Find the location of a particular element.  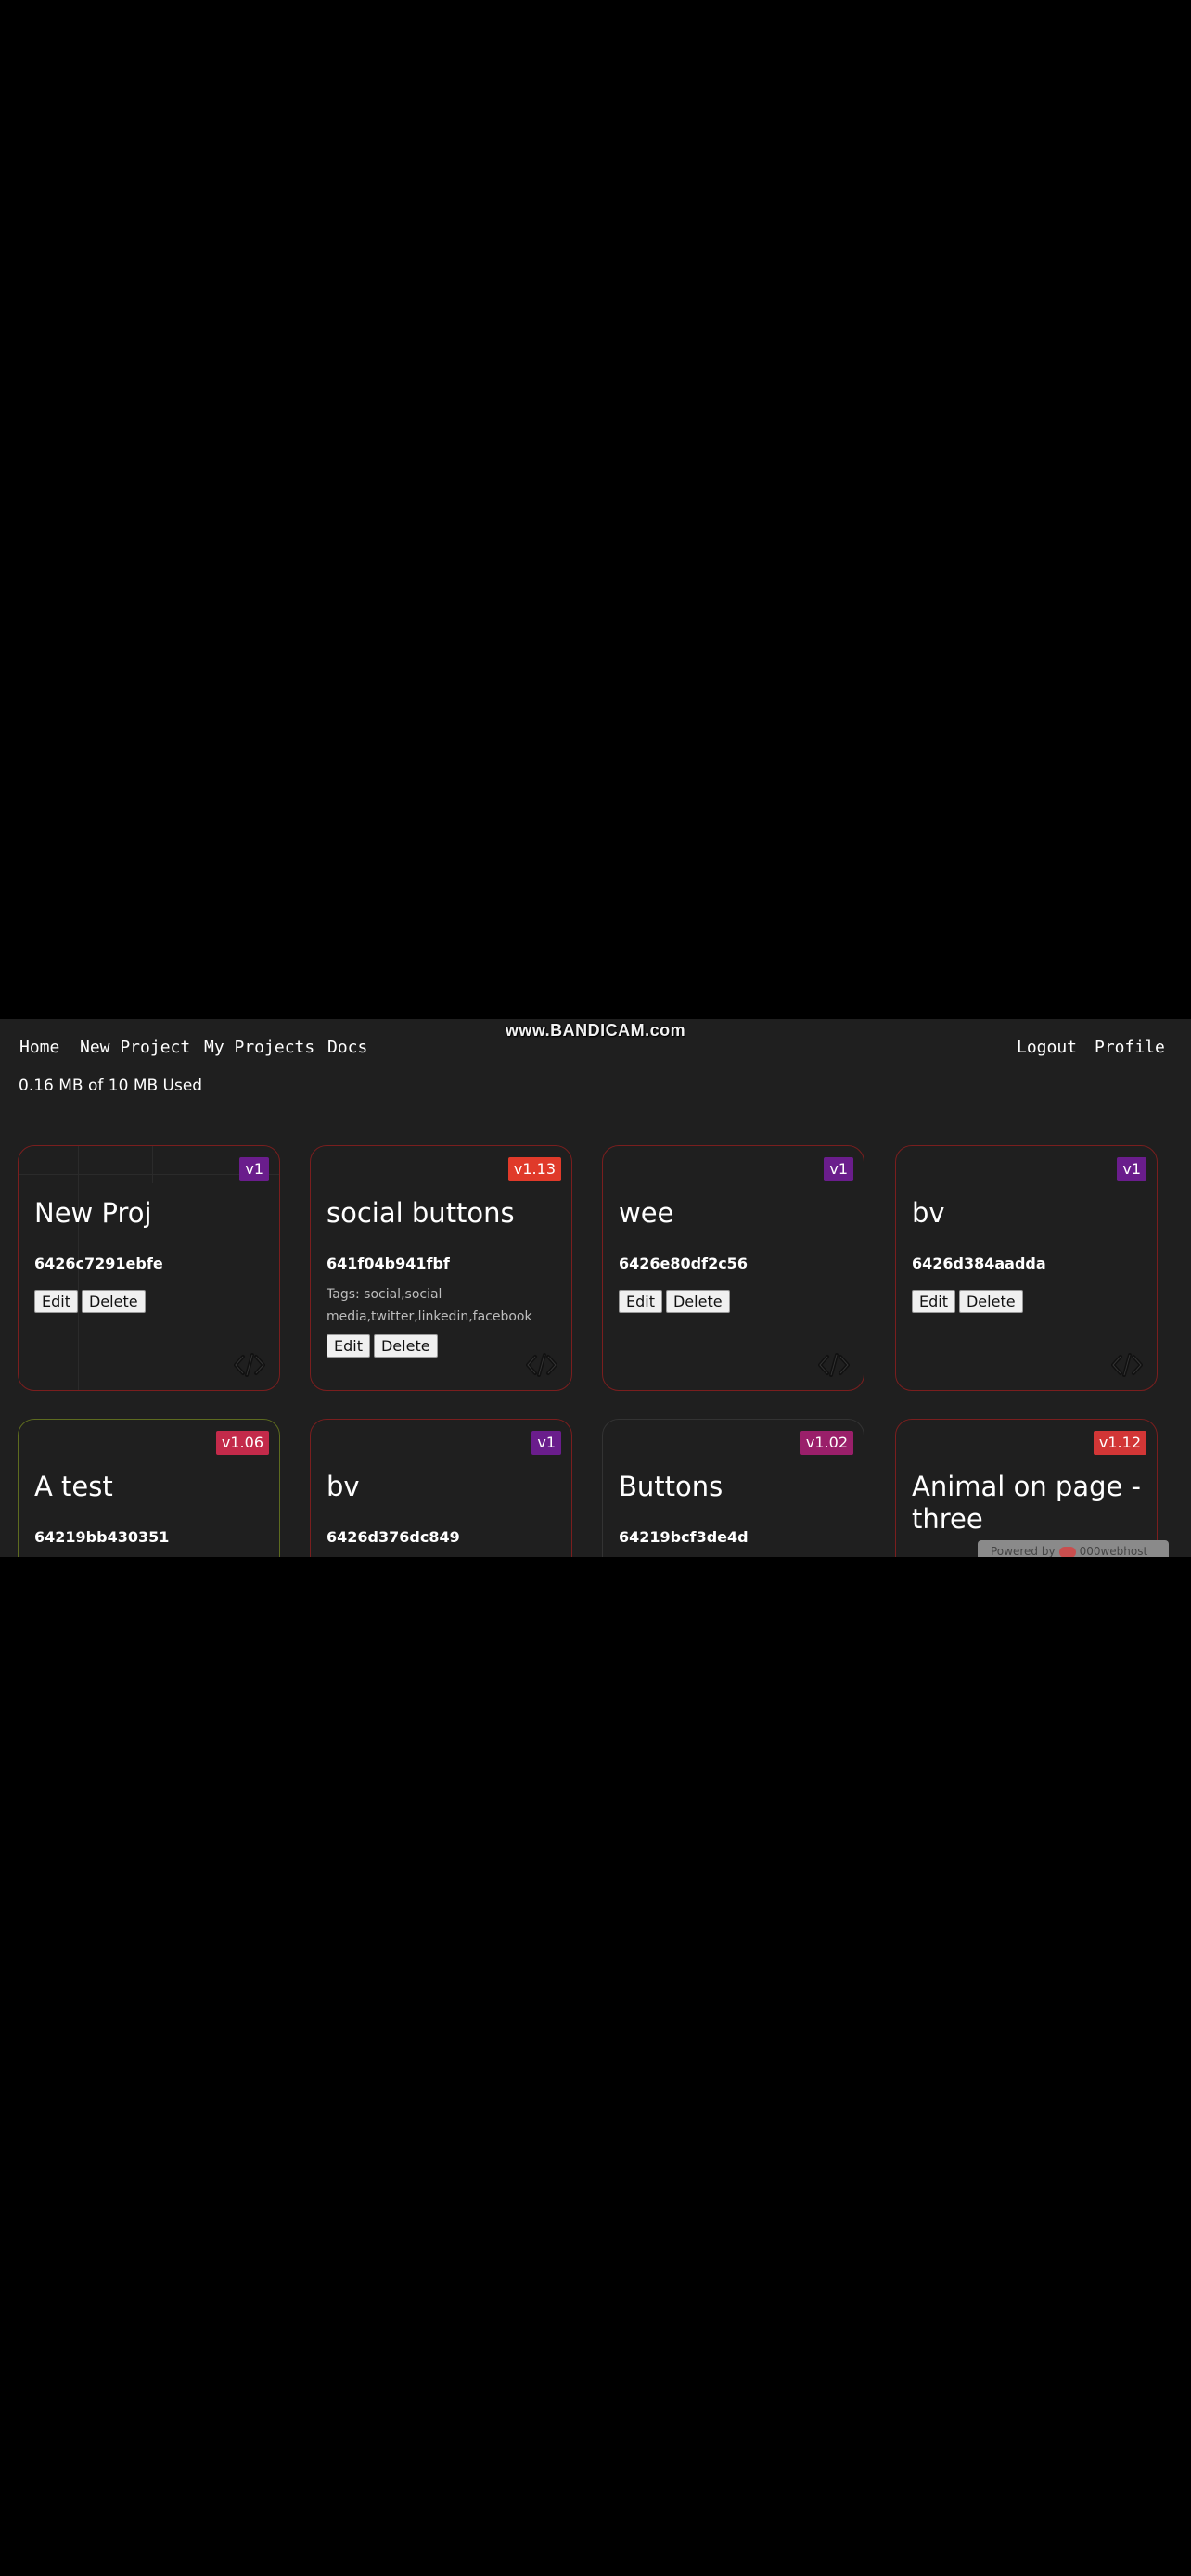

version-badge: v1.12 is located at coordinates (1119, 1443).